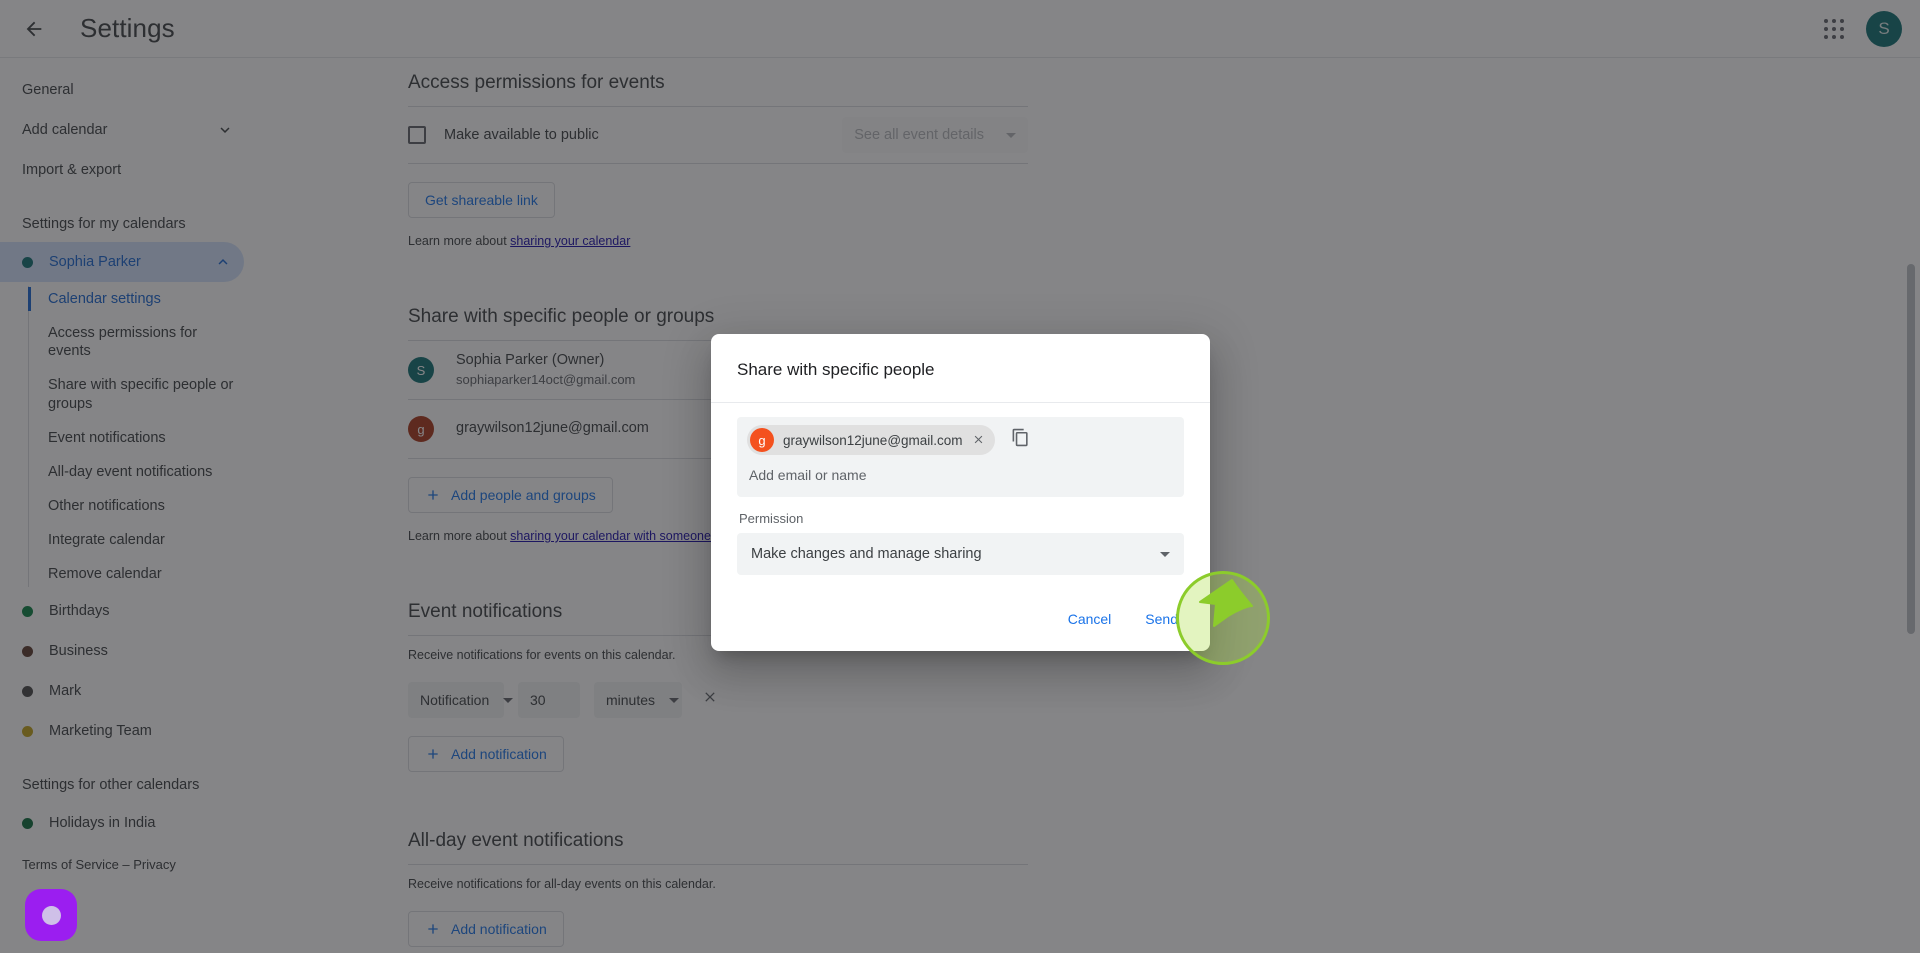 The width and height of the screenshot is (1920, 953). Describe the element at coordinates (762, 440) in the screenshot. I see `chip-avatar: g` at that location.